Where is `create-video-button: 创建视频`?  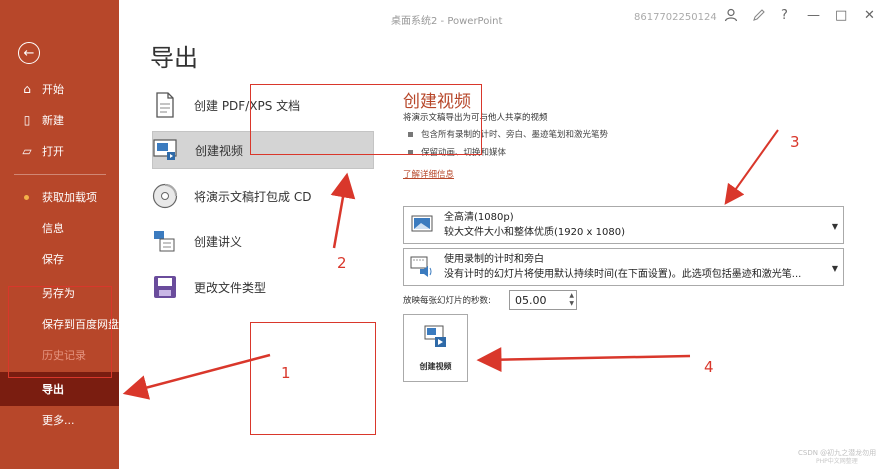 create-video-button: 创建视频 is located at coordinates (435, 348).